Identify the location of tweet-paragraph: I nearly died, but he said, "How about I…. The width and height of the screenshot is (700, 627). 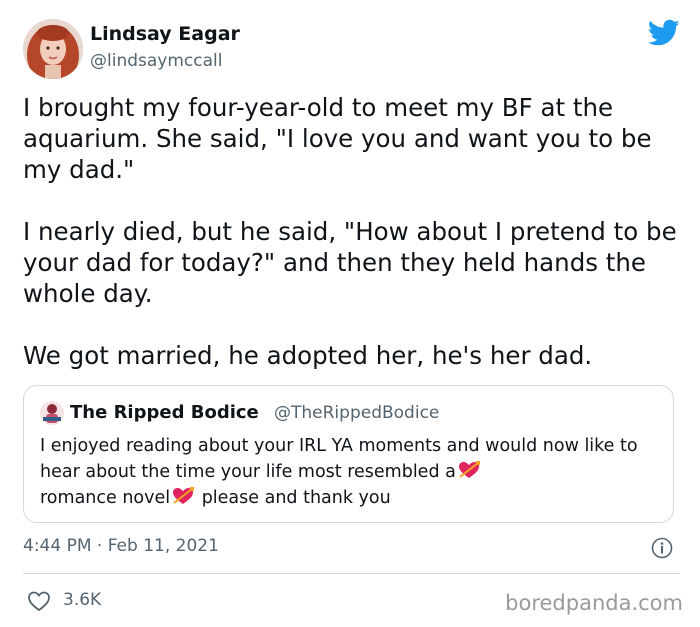
(354, 262).